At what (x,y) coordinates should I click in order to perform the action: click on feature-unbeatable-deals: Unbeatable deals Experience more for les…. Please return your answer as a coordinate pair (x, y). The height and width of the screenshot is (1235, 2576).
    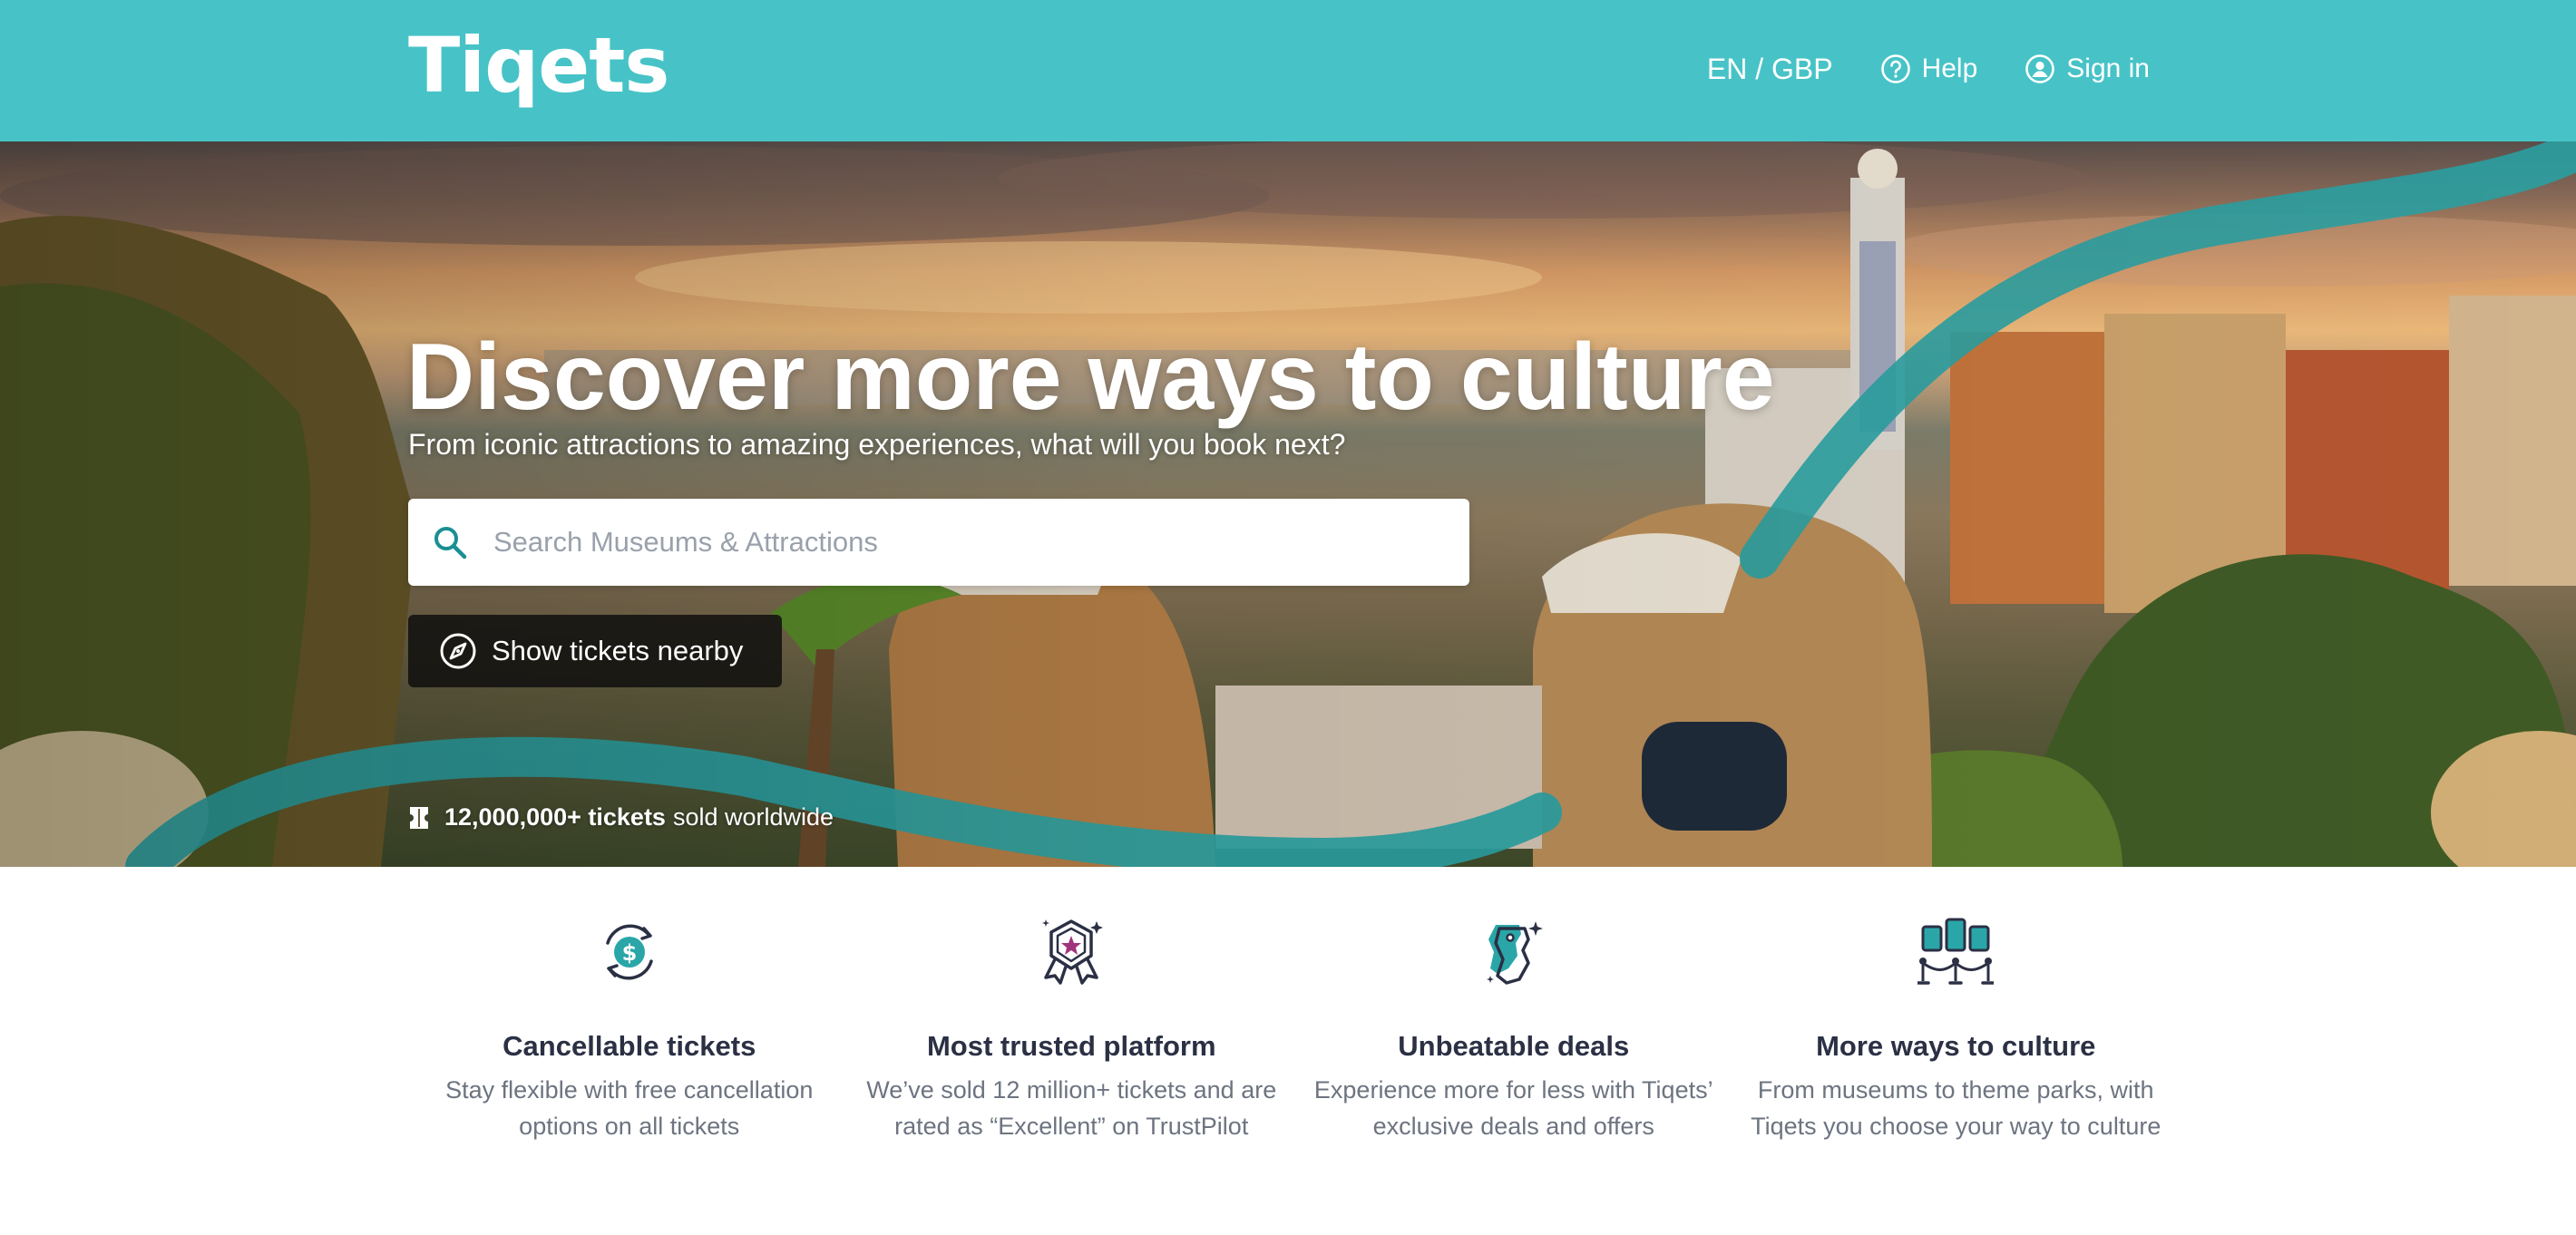
    Looking at the image, I should click on (1514, 1065).